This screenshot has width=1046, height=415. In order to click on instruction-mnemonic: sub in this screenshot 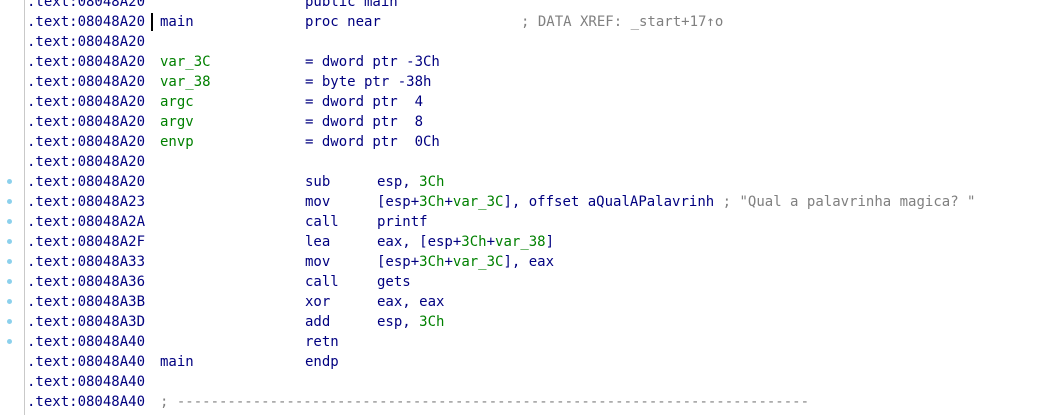, I will do `click(318, 182)`.